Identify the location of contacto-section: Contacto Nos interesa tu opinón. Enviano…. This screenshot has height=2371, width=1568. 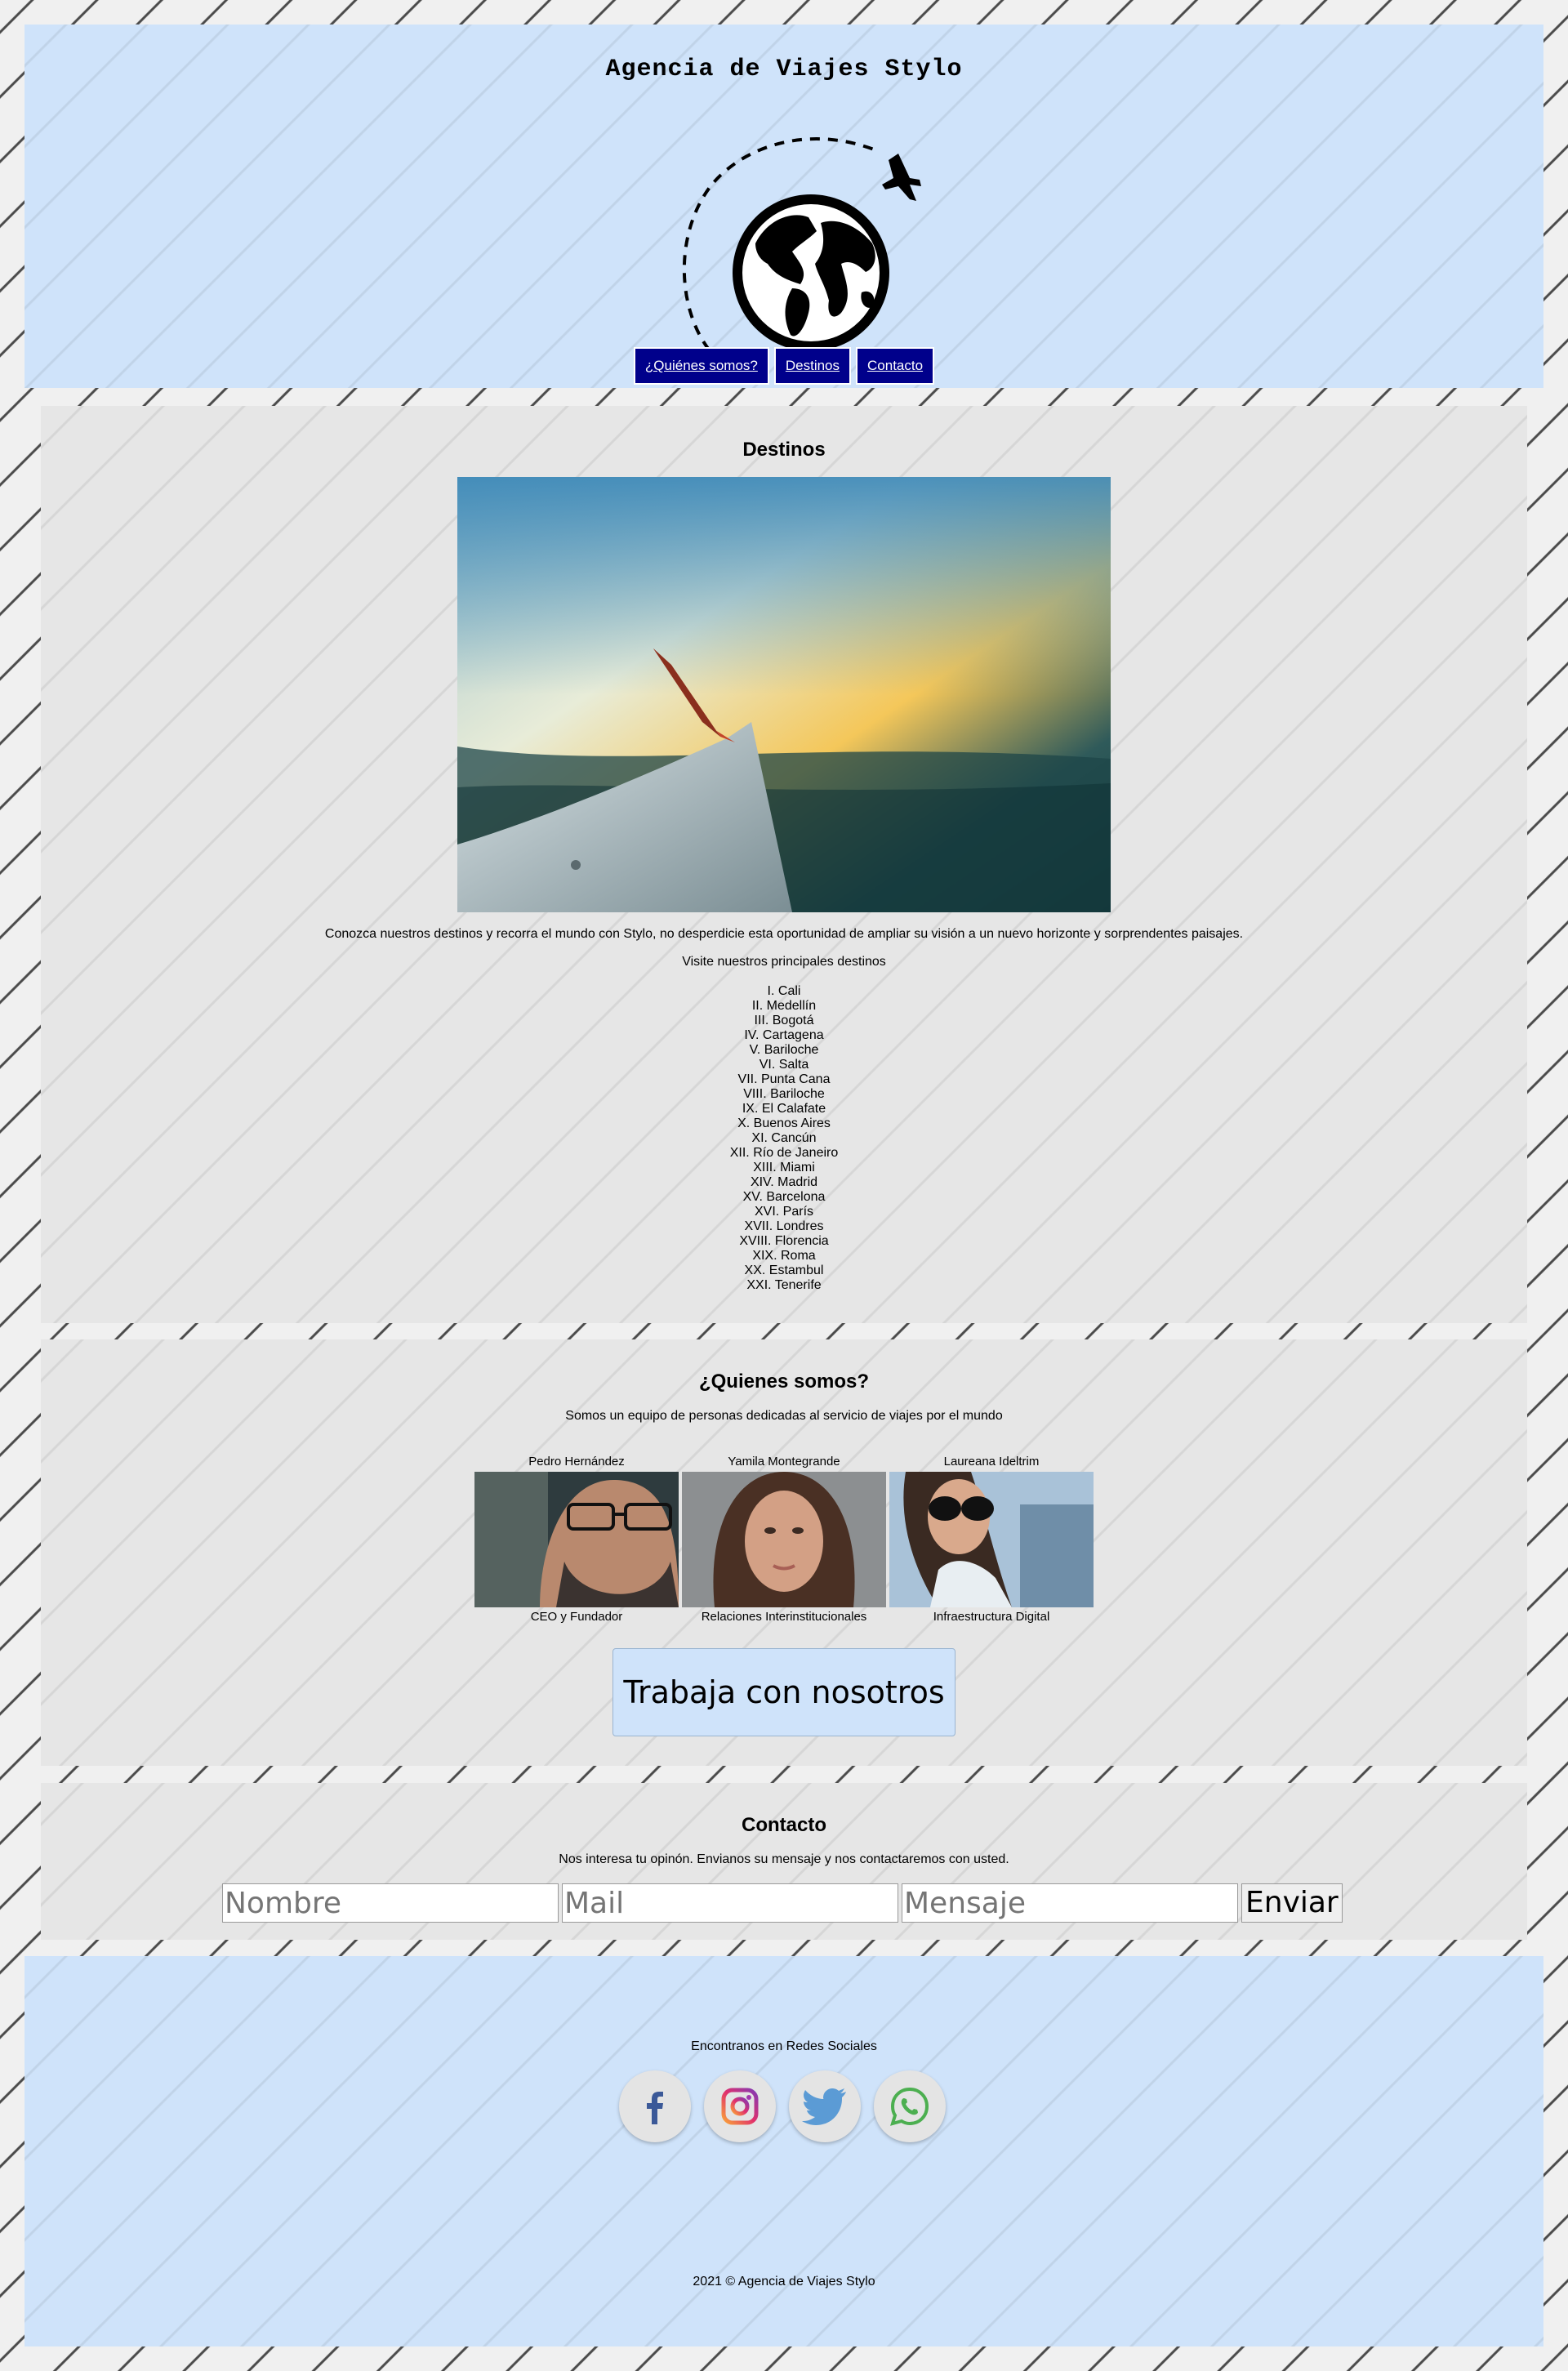
(784, 1861).